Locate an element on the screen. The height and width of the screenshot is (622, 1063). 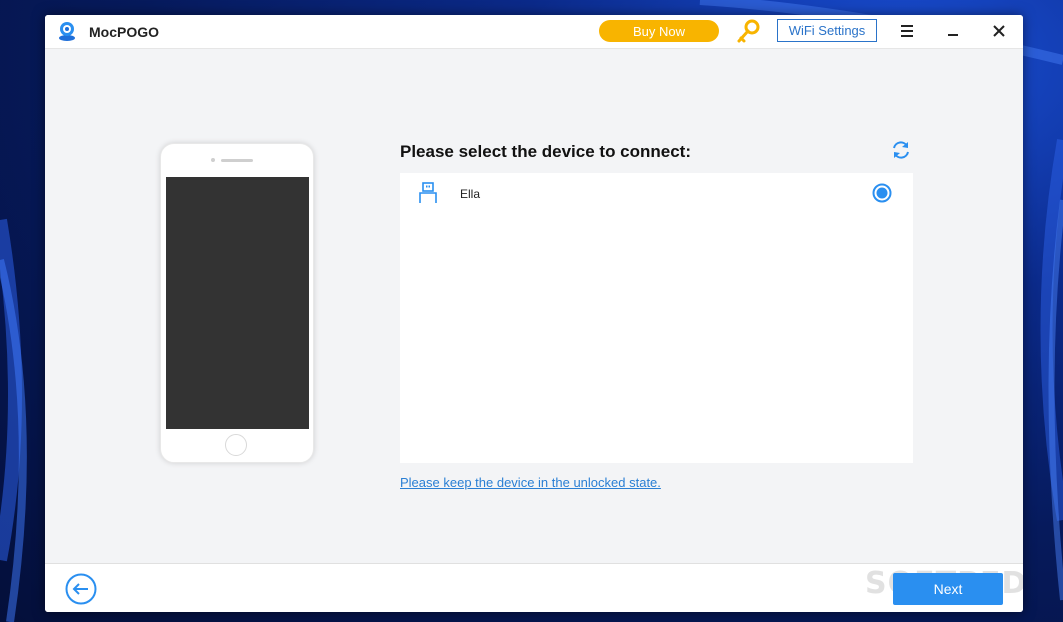
app-logo-icon is located at coordinates (67, 31).